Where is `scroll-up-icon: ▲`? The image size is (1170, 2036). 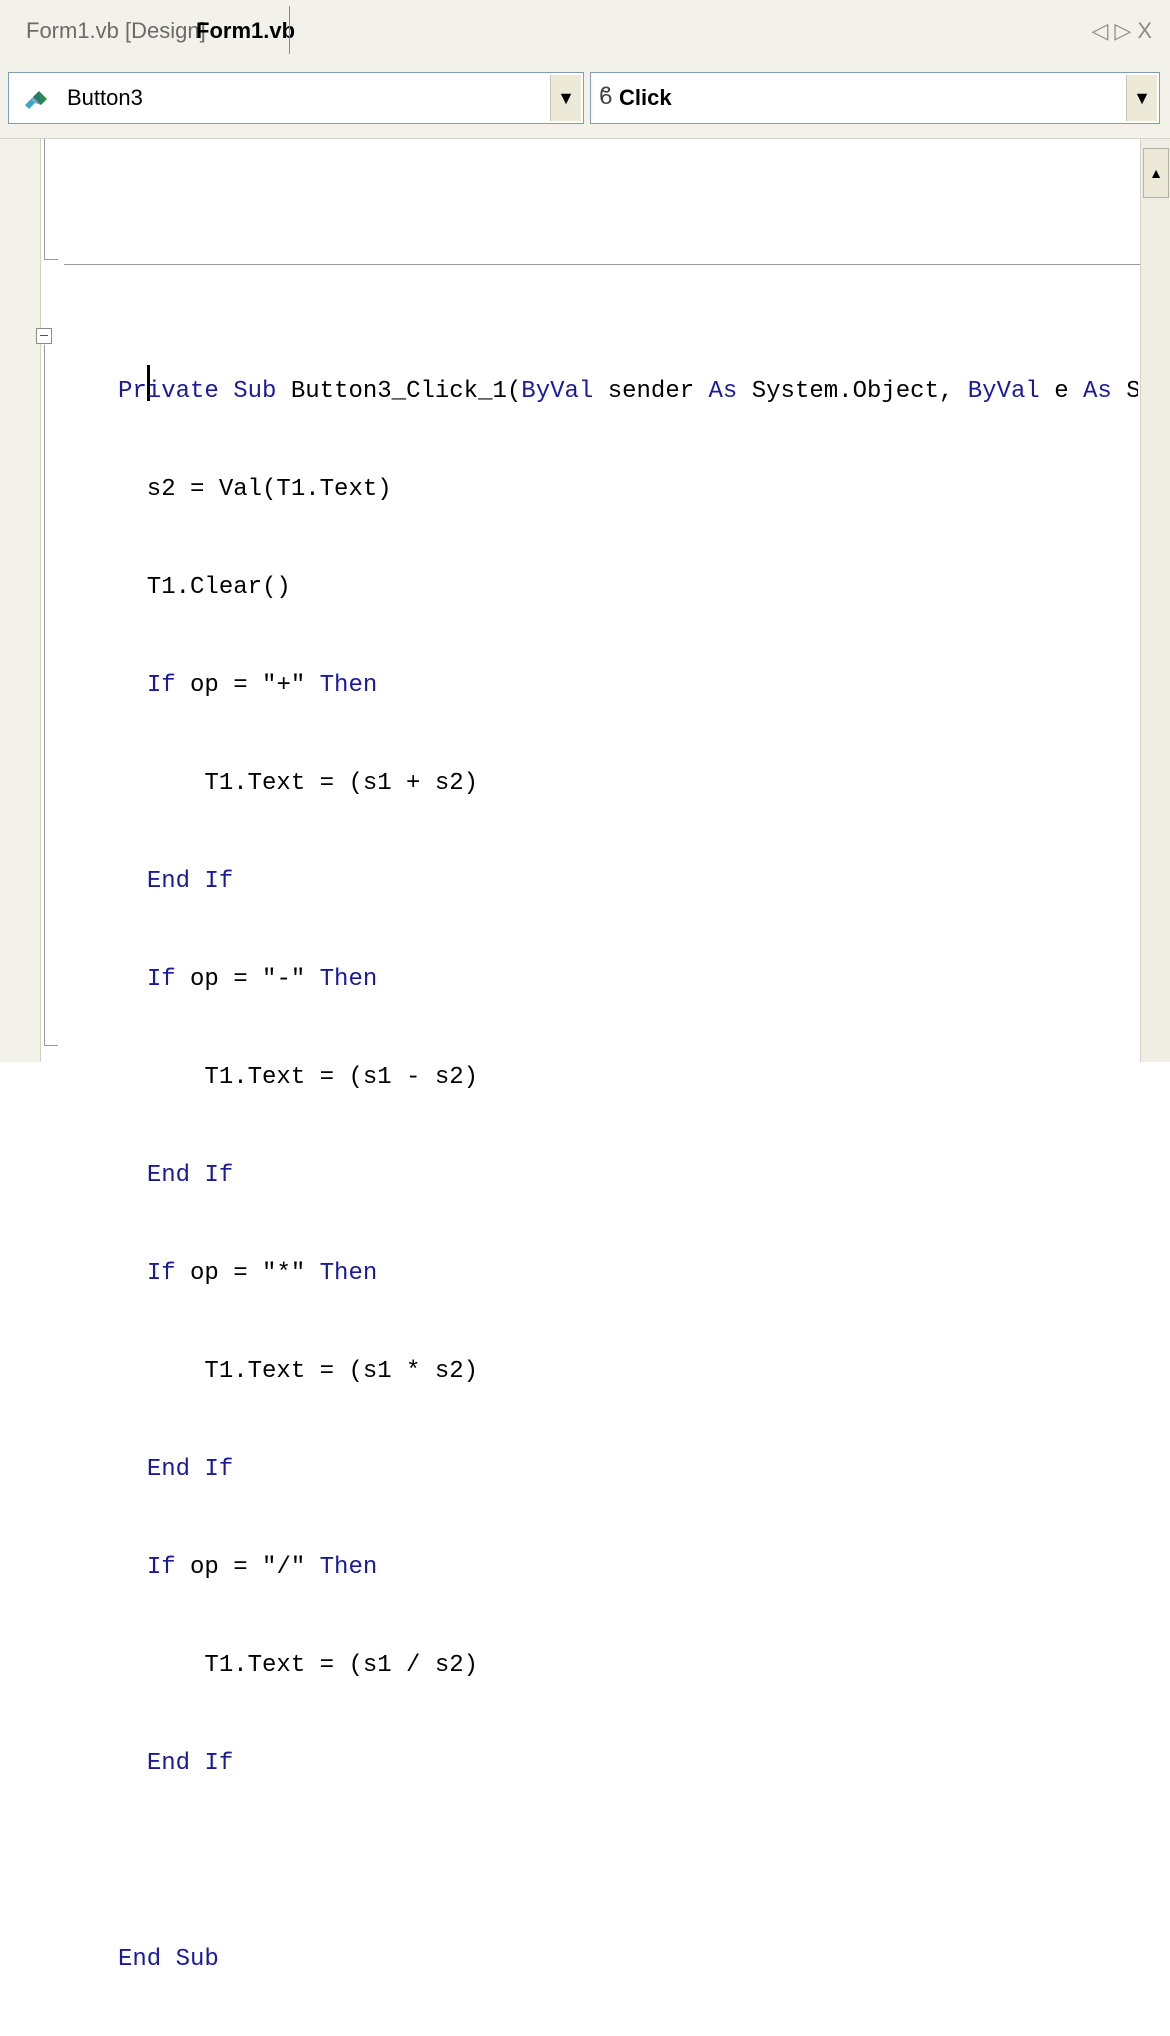
scroll-up-icon: ▲ is located at coordinates (1156, 173).